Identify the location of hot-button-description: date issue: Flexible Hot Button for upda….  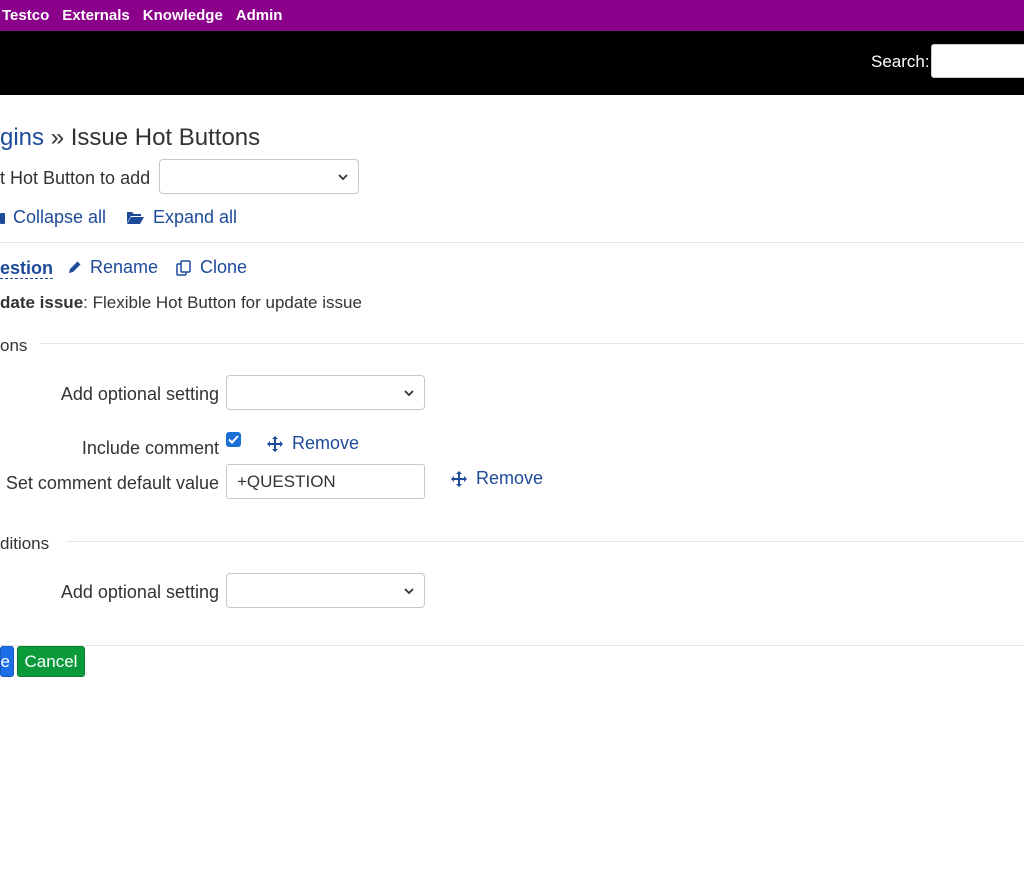
(181, 303).